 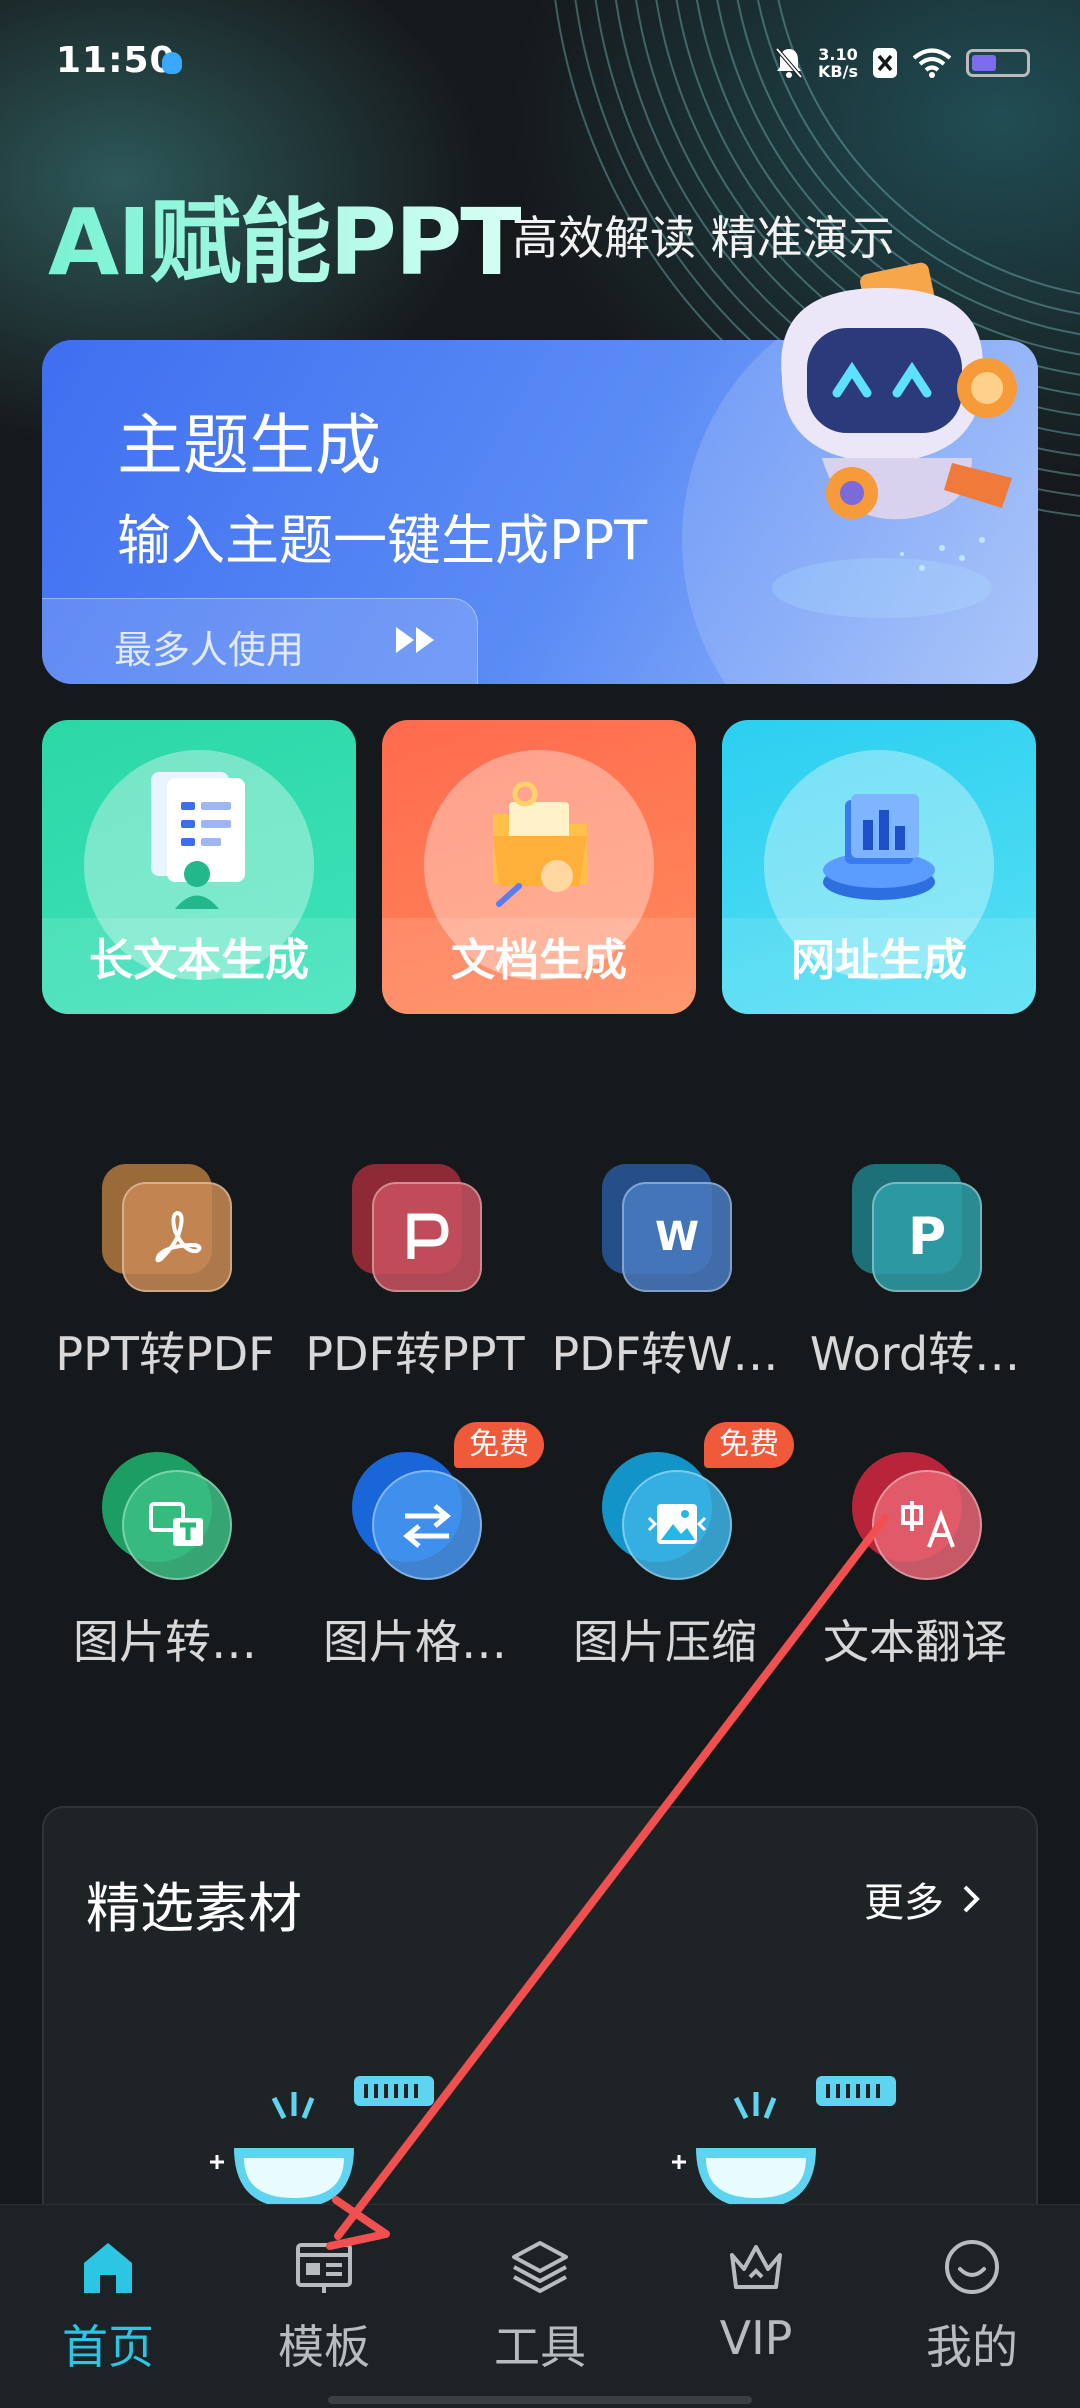 I want to click on status-bar: 11:50 3.10 KB/s, so click(x=540, y=60).